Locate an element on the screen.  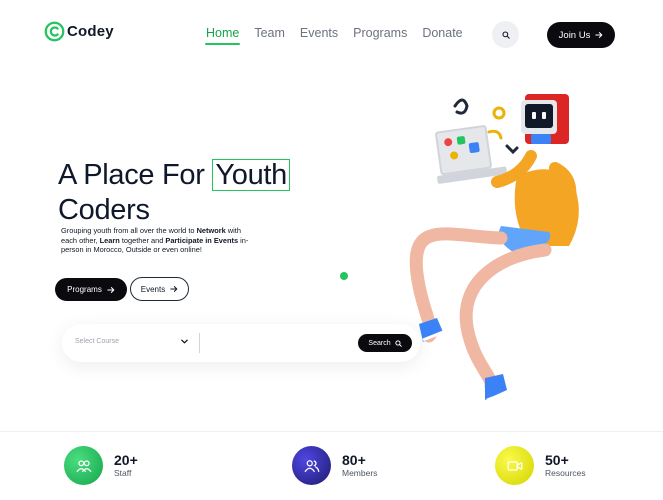
nav-events: Events is located at coordinates (319, 33).